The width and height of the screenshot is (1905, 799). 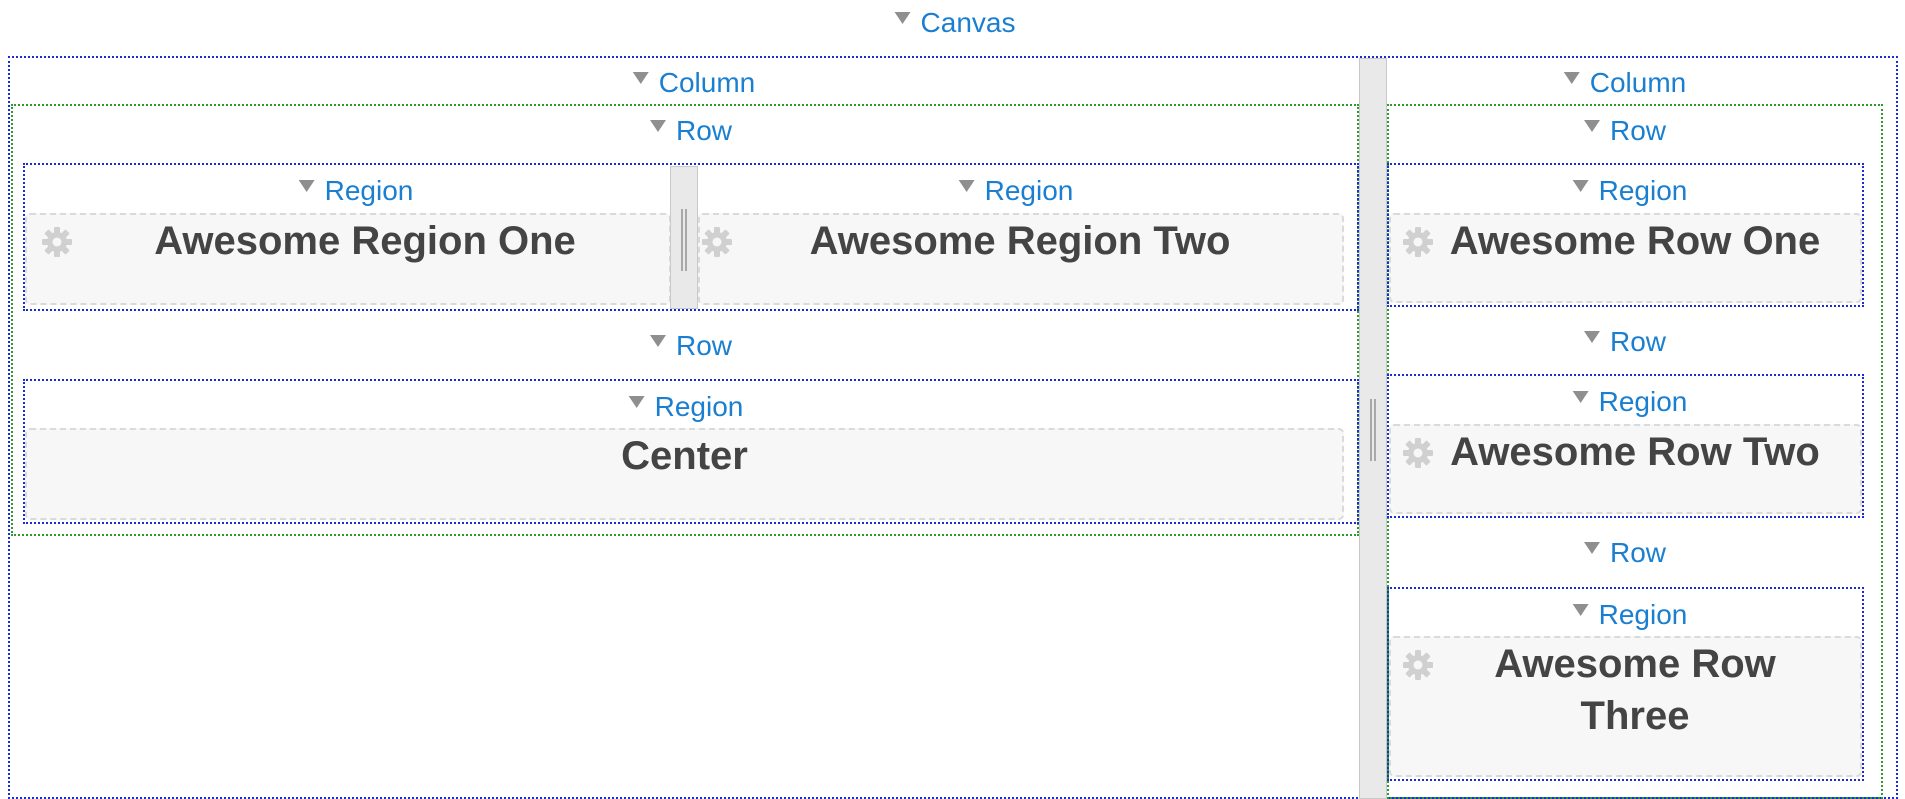 I want to click on column-splitter-handle, so click(x=1373, y=428).